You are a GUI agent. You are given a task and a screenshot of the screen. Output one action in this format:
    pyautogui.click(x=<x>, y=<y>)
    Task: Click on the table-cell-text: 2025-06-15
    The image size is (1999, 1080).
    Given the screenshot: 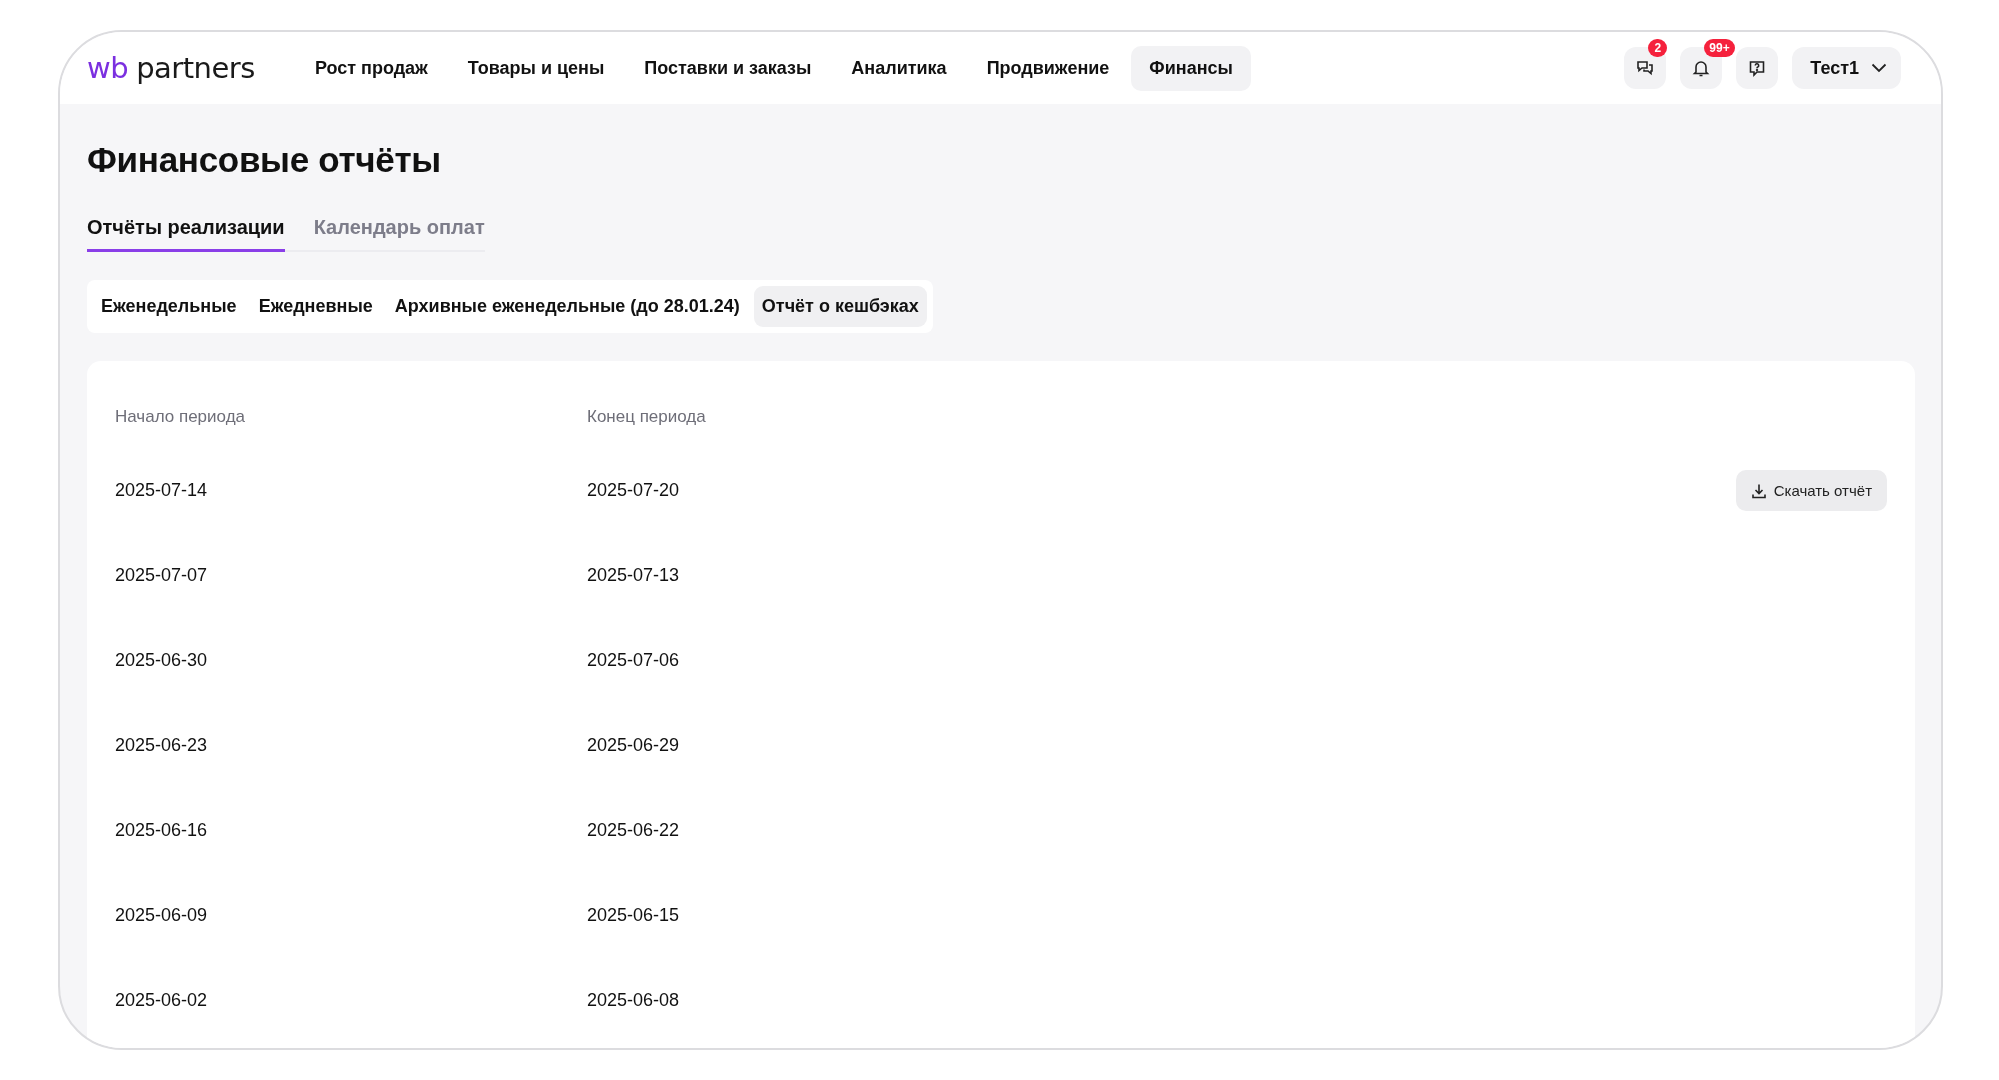 What is the action you would take?
    pyautogui.click(x=634, y=915)
    